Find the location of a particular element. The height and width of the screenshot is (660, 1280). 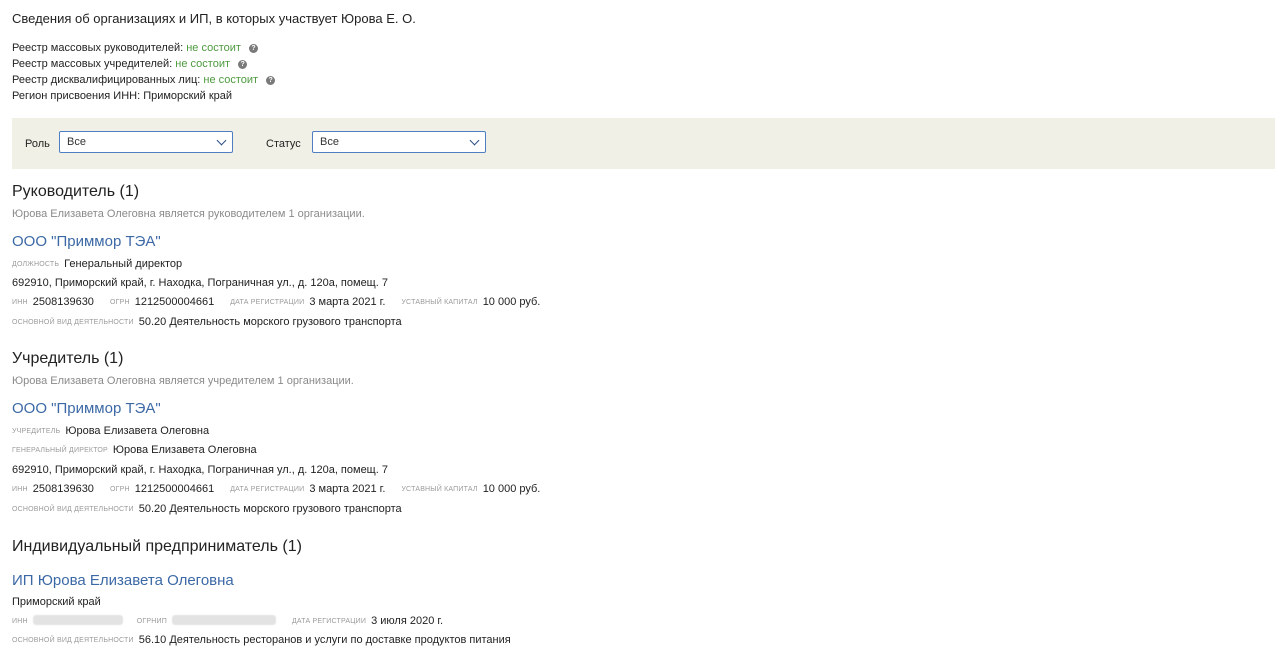

field-label: учредитель is located at coordinates (36, 431).